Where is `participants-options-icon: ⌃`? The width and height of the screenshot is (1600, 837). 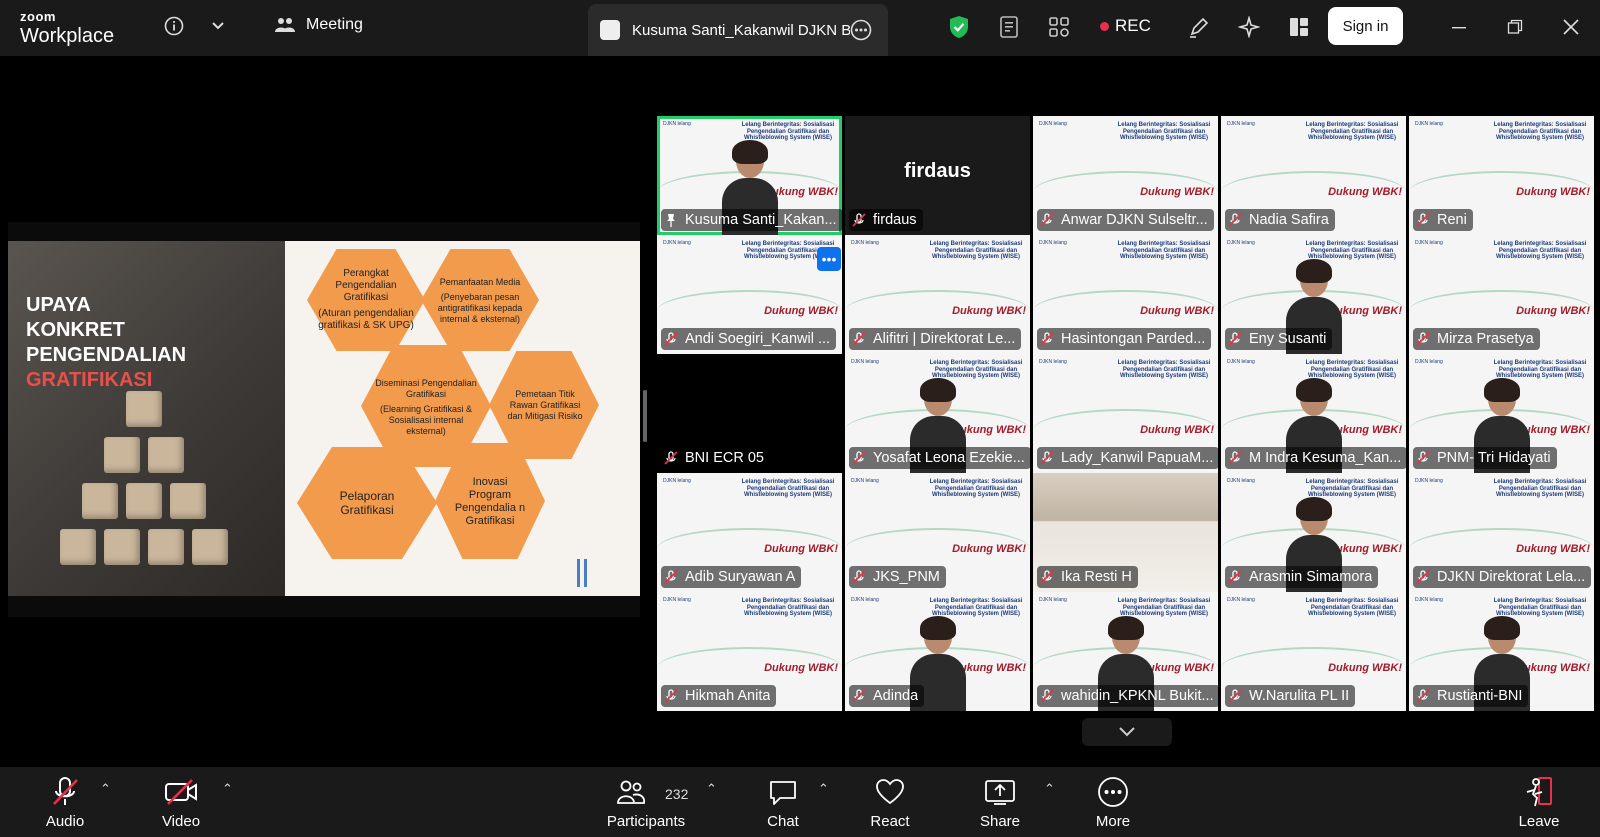
participants-options-icon: ⌃ is located at coordinates (711, 789).